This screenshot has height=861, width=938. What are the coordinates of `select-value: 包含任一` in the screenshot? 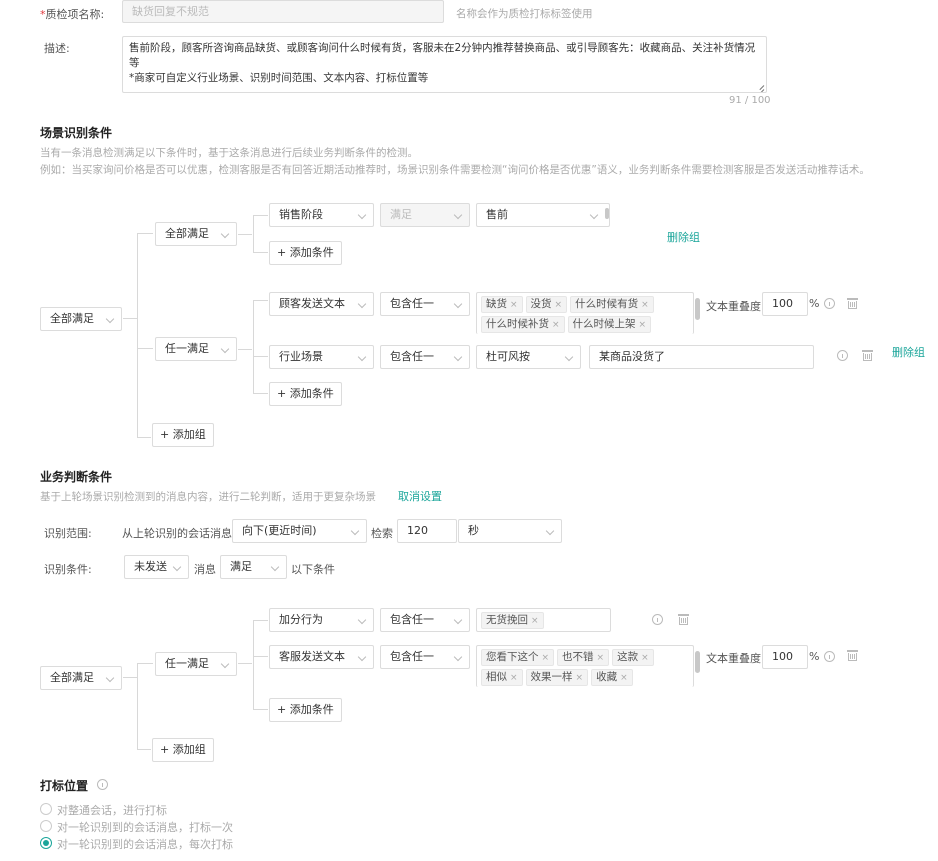 It's located at (412, 619).